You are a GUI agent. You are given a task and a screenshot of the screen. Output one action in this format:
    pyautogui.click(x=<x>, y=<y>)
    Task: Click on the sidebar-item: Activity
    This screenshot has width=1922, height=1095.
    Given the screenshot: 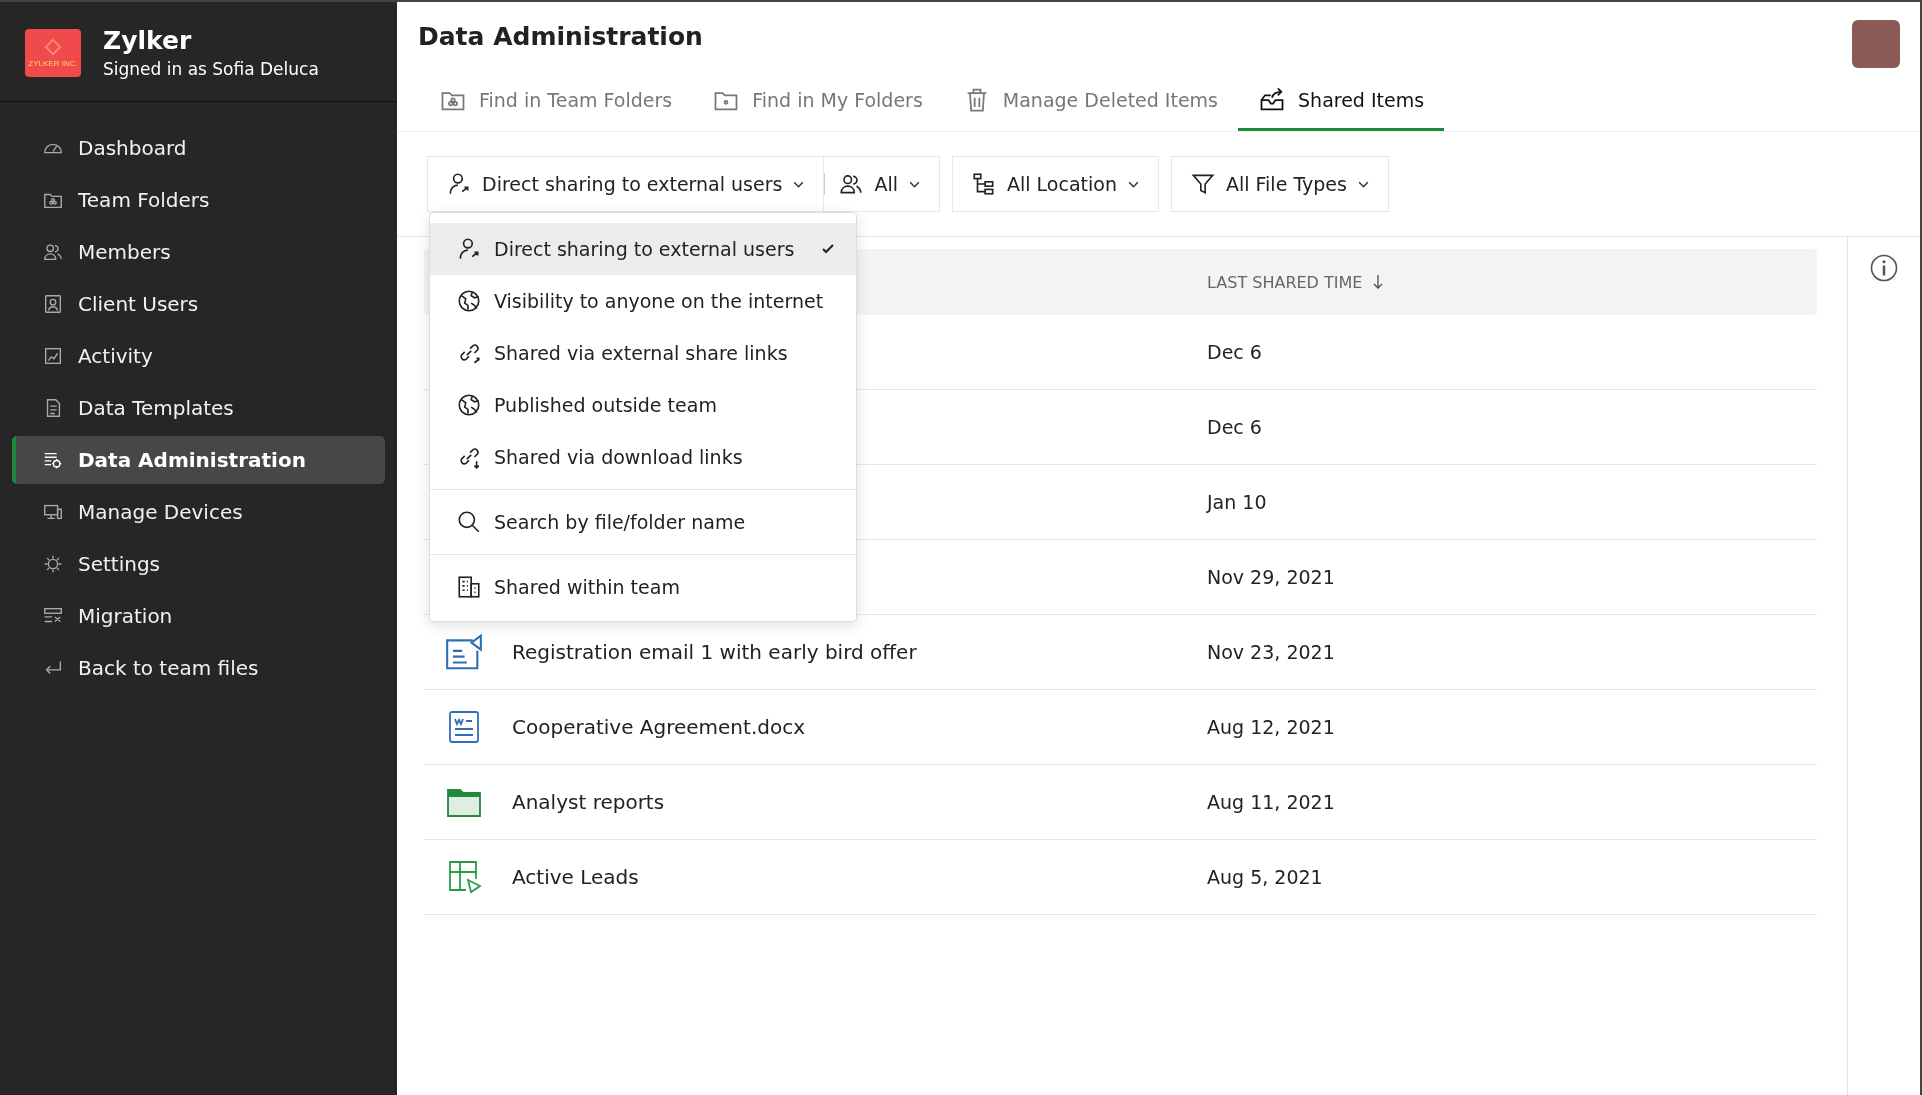 What is the action you would take?
    pyautogui.click(x=198, y=356)
    